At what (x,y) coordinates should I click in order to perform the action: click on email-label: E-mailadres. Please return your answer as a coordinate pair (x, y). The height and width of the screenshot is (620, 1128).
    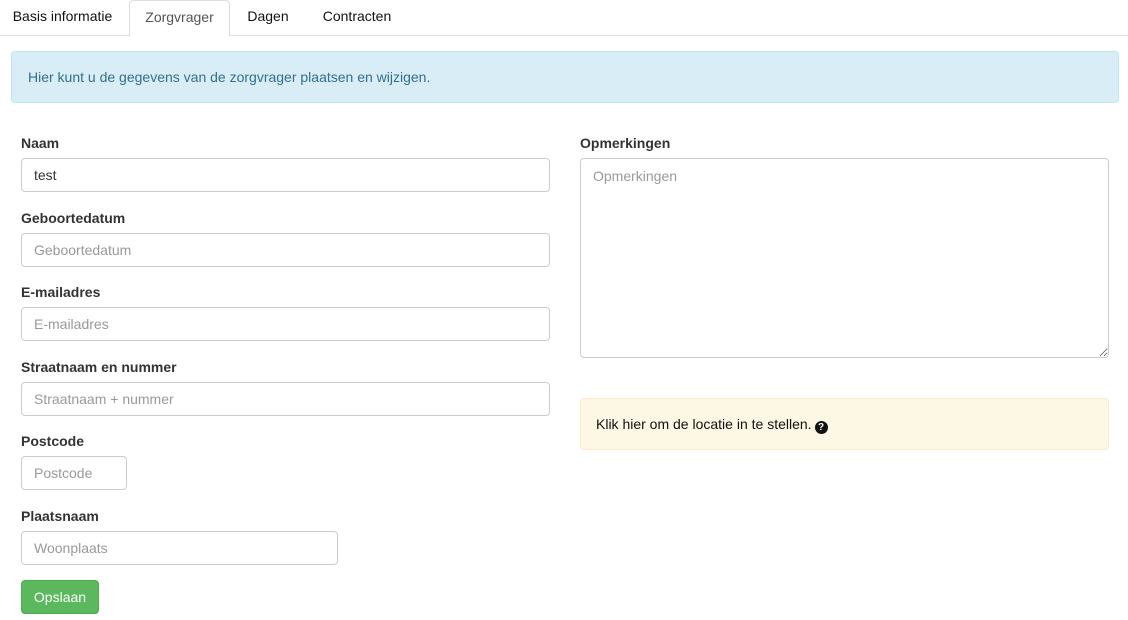
    Looking at the image, I should click on (61, 292).